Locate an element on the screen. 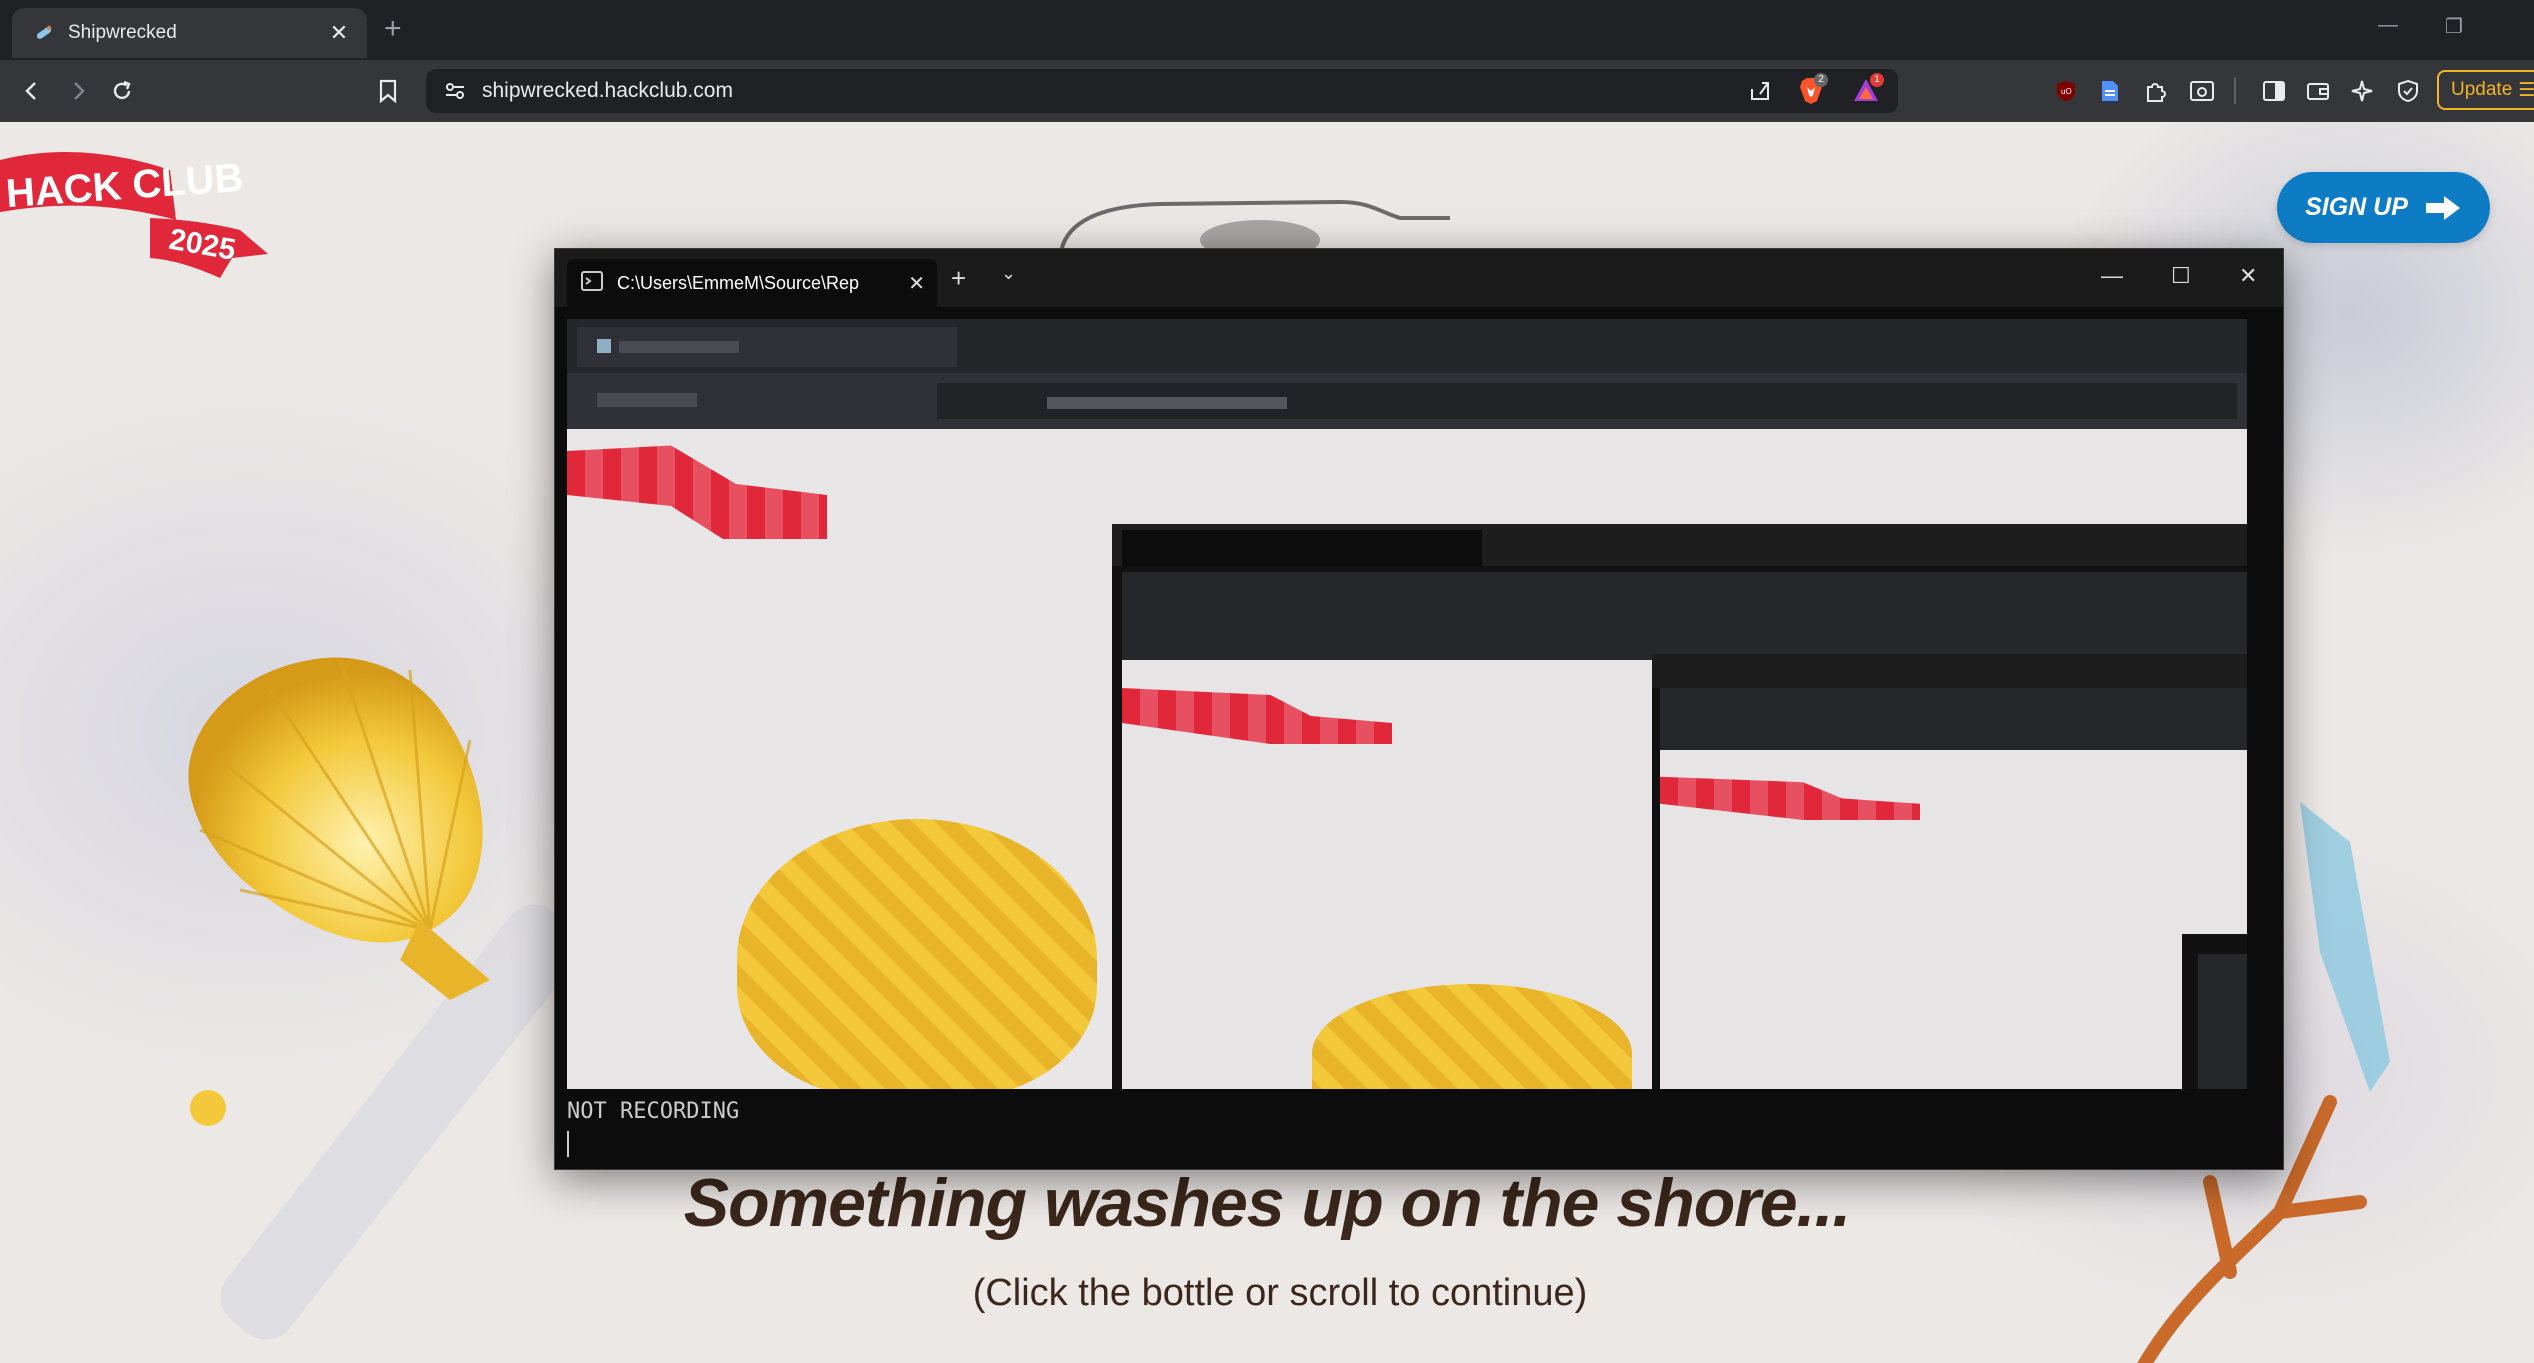 Image resolution: width=2534 pixels, height=1363 pixels. browser-tabstrip: Shipwrecked ✕ + — ❐ is located at coordinates (1267, 30).